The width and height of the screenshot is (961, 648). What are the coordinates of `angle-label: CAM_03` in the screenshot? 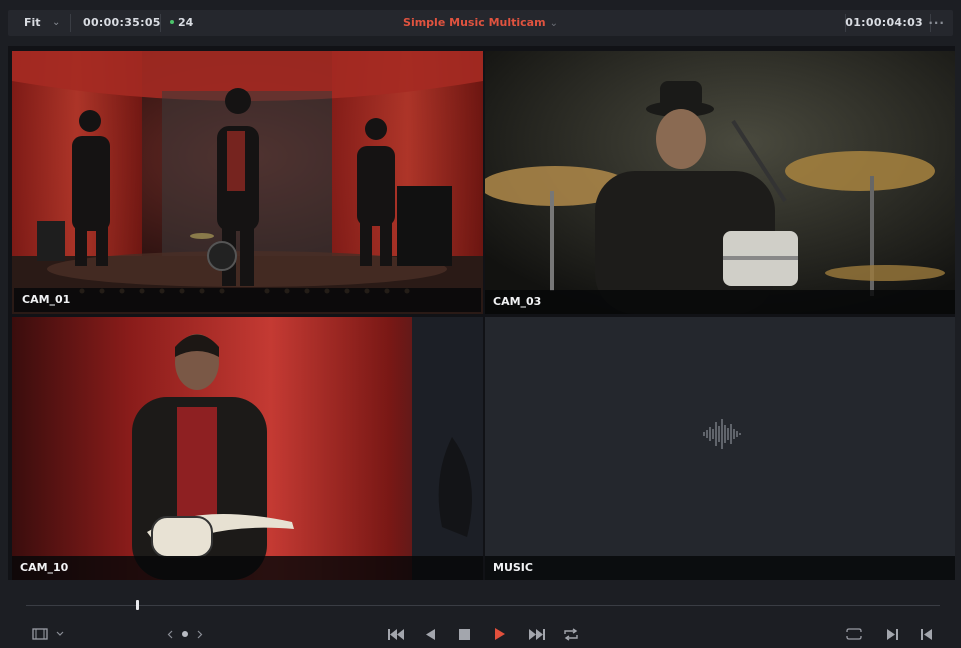 It's located at (720, 302).